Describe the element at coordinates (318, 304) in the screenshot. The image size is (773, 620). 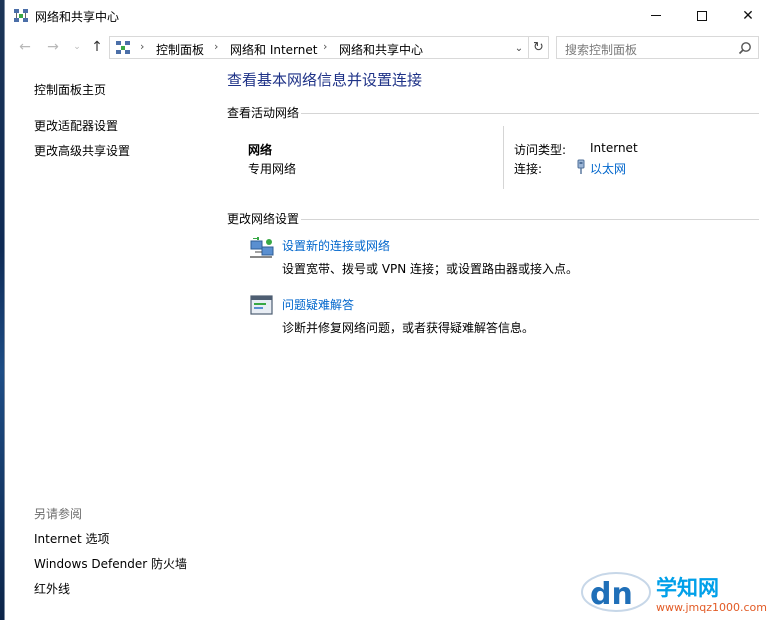
I see `troubleshoot-problems-link: 问题疑难解答` at that location.